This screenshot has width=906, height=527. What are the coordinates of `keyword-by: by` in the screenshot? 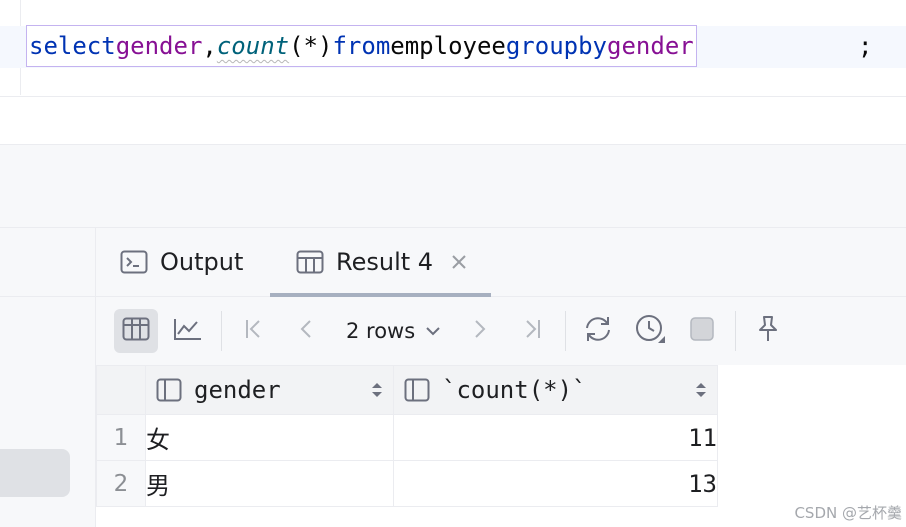 It's located at (593, 46).